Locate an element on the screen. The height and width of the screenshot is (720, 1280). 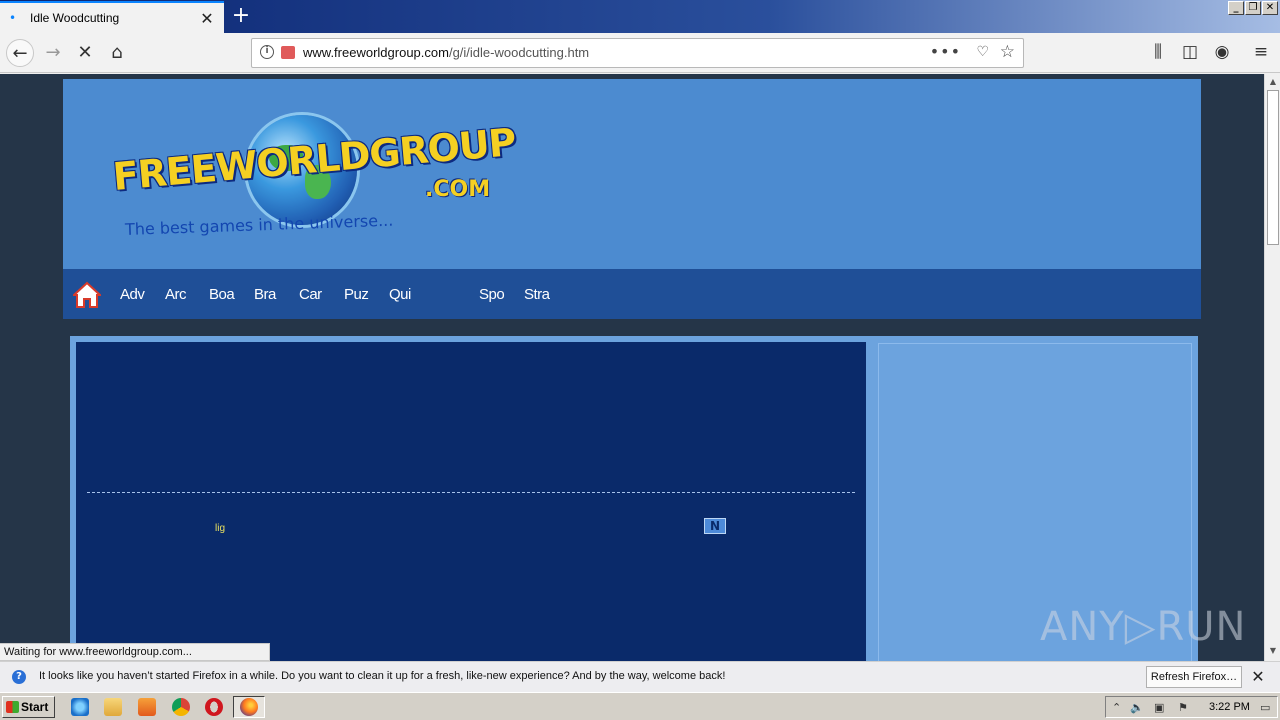
restore-button: ❐ is located at coordinates (1253, 8).